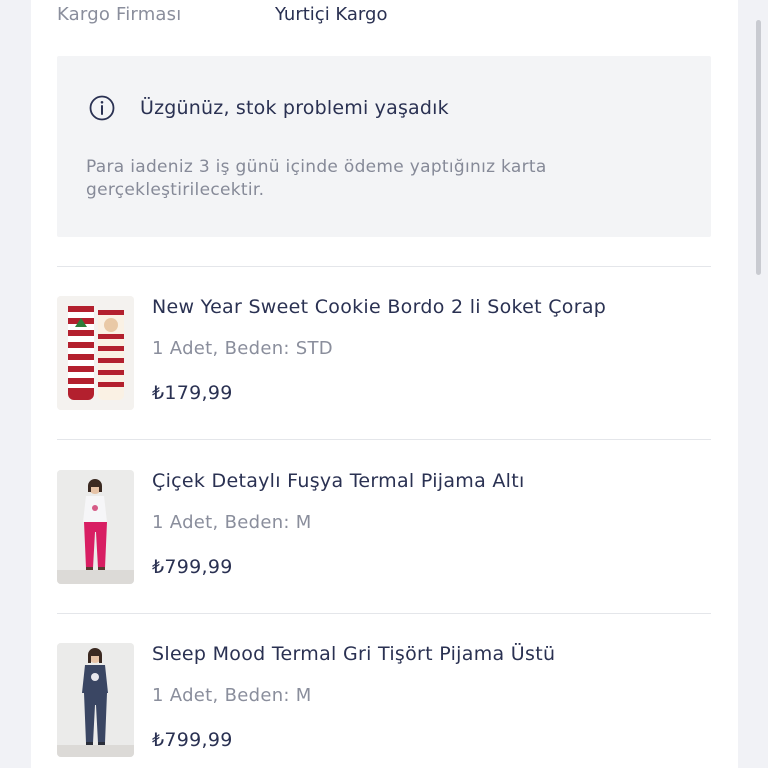  I want to click on cargo-row: Kargo Firması Yurtiçi Kargo, so click(382, 16).